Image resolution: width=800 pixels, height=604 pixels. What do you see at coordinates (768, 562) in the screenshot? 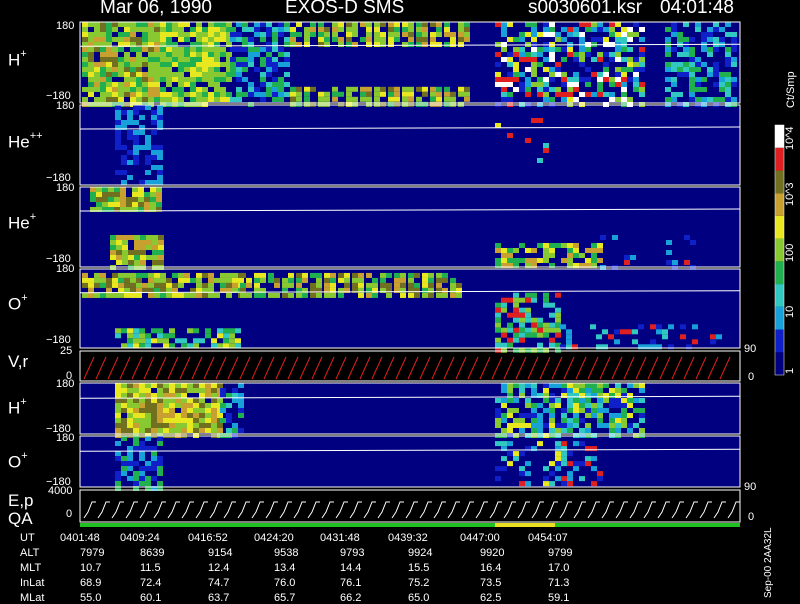
I see `footer-code: Sep-00 2AA32L` at bounding box center [768, 562].